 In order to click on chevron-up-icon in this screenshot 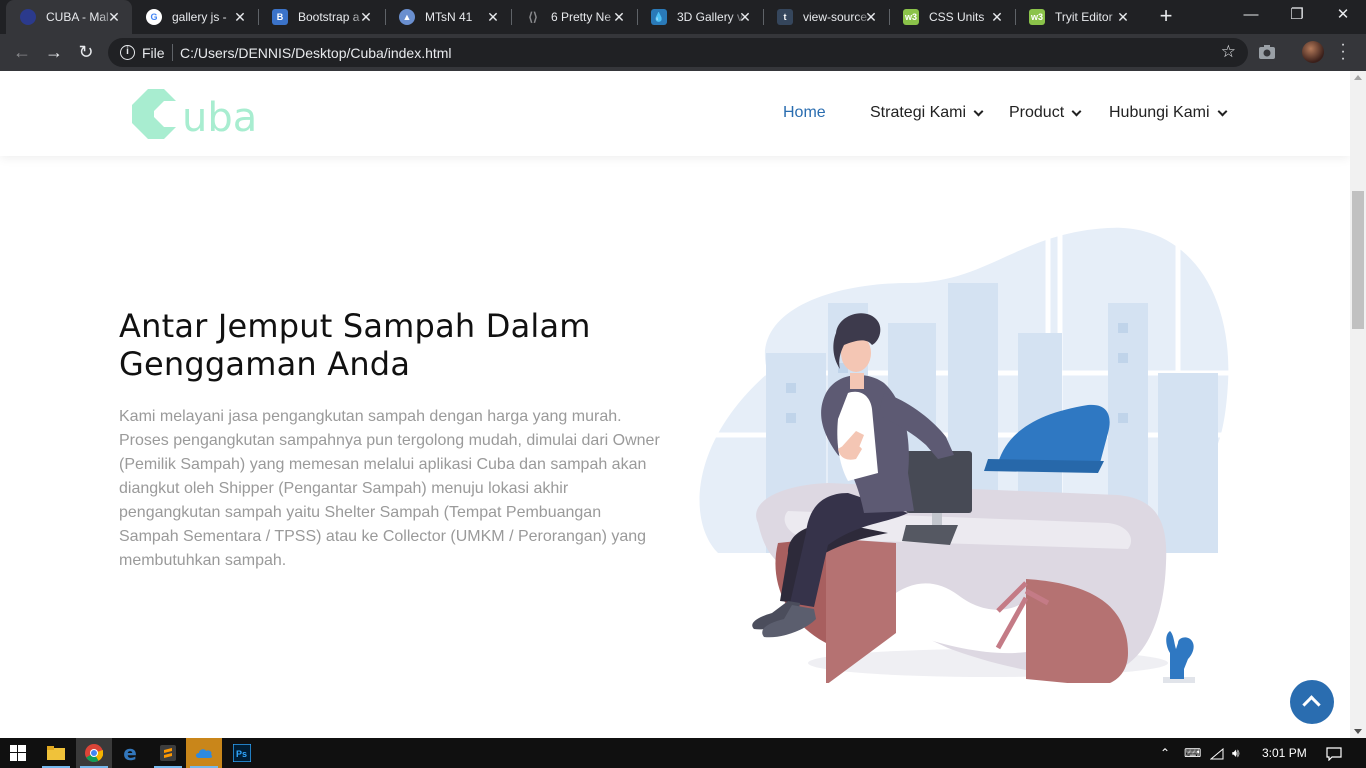, I will do `click(1311, 704)`.